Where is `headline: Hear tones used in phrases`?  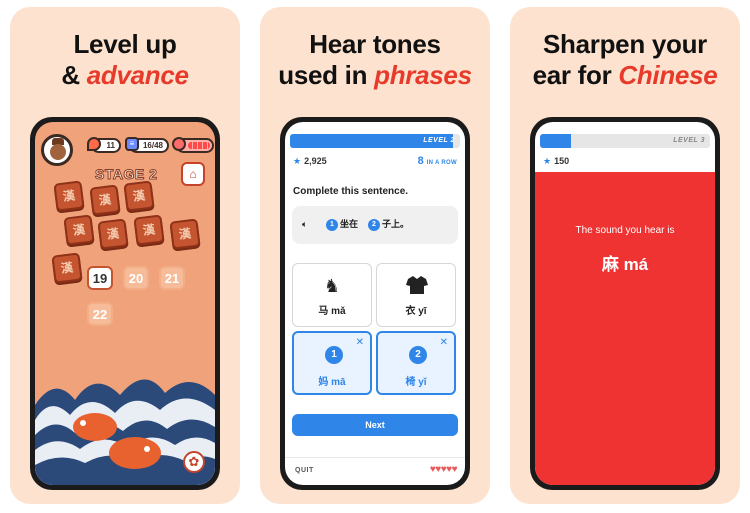
headline: Hear tones used in phrases is located at coordinates (375, 60).